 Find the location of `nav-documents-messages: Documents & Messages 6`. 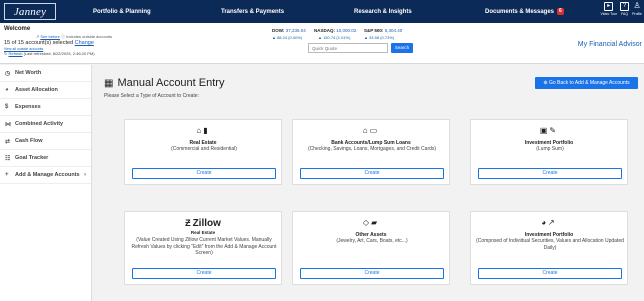

nav-documents-messages: Documents & Messages 6 is located at coordinates (524, 11).